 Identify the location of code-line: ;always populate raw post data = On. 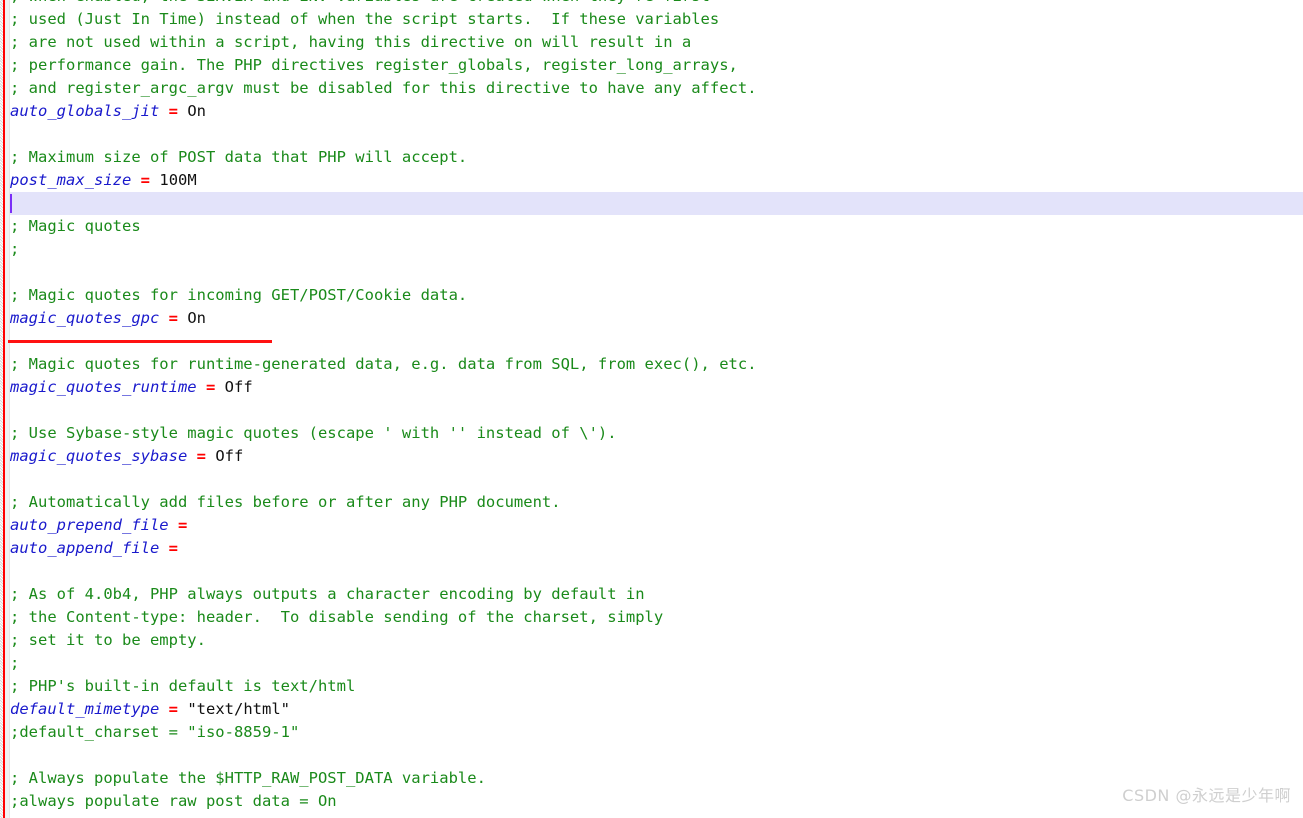
(651, 801).